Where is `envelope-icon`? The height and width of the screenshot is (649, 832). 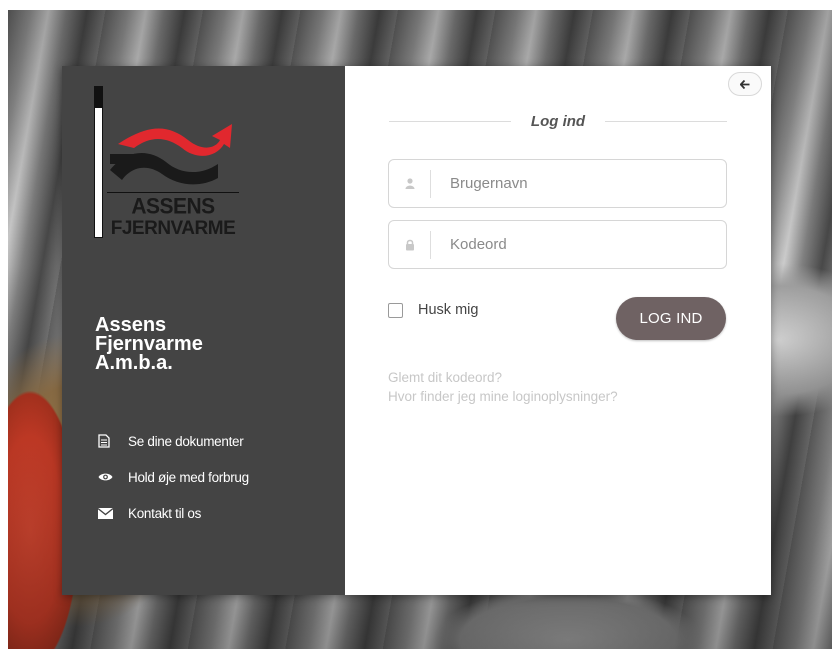 envelope-icon is located at coordinates (113, 513).